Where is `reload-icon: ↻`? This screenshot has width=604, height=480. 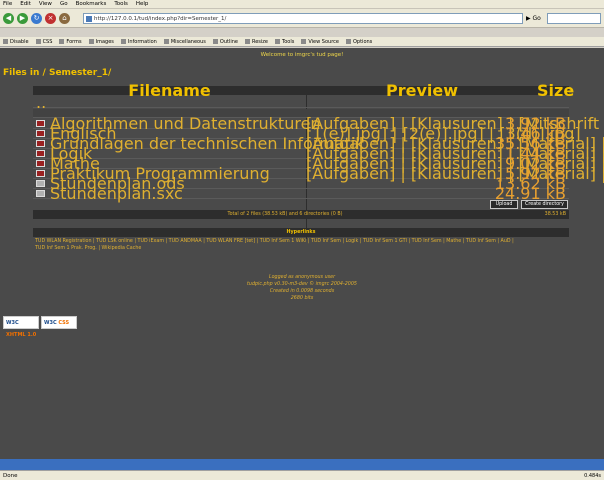 reload-icon: ↻ is located at coordinates (36, 18).